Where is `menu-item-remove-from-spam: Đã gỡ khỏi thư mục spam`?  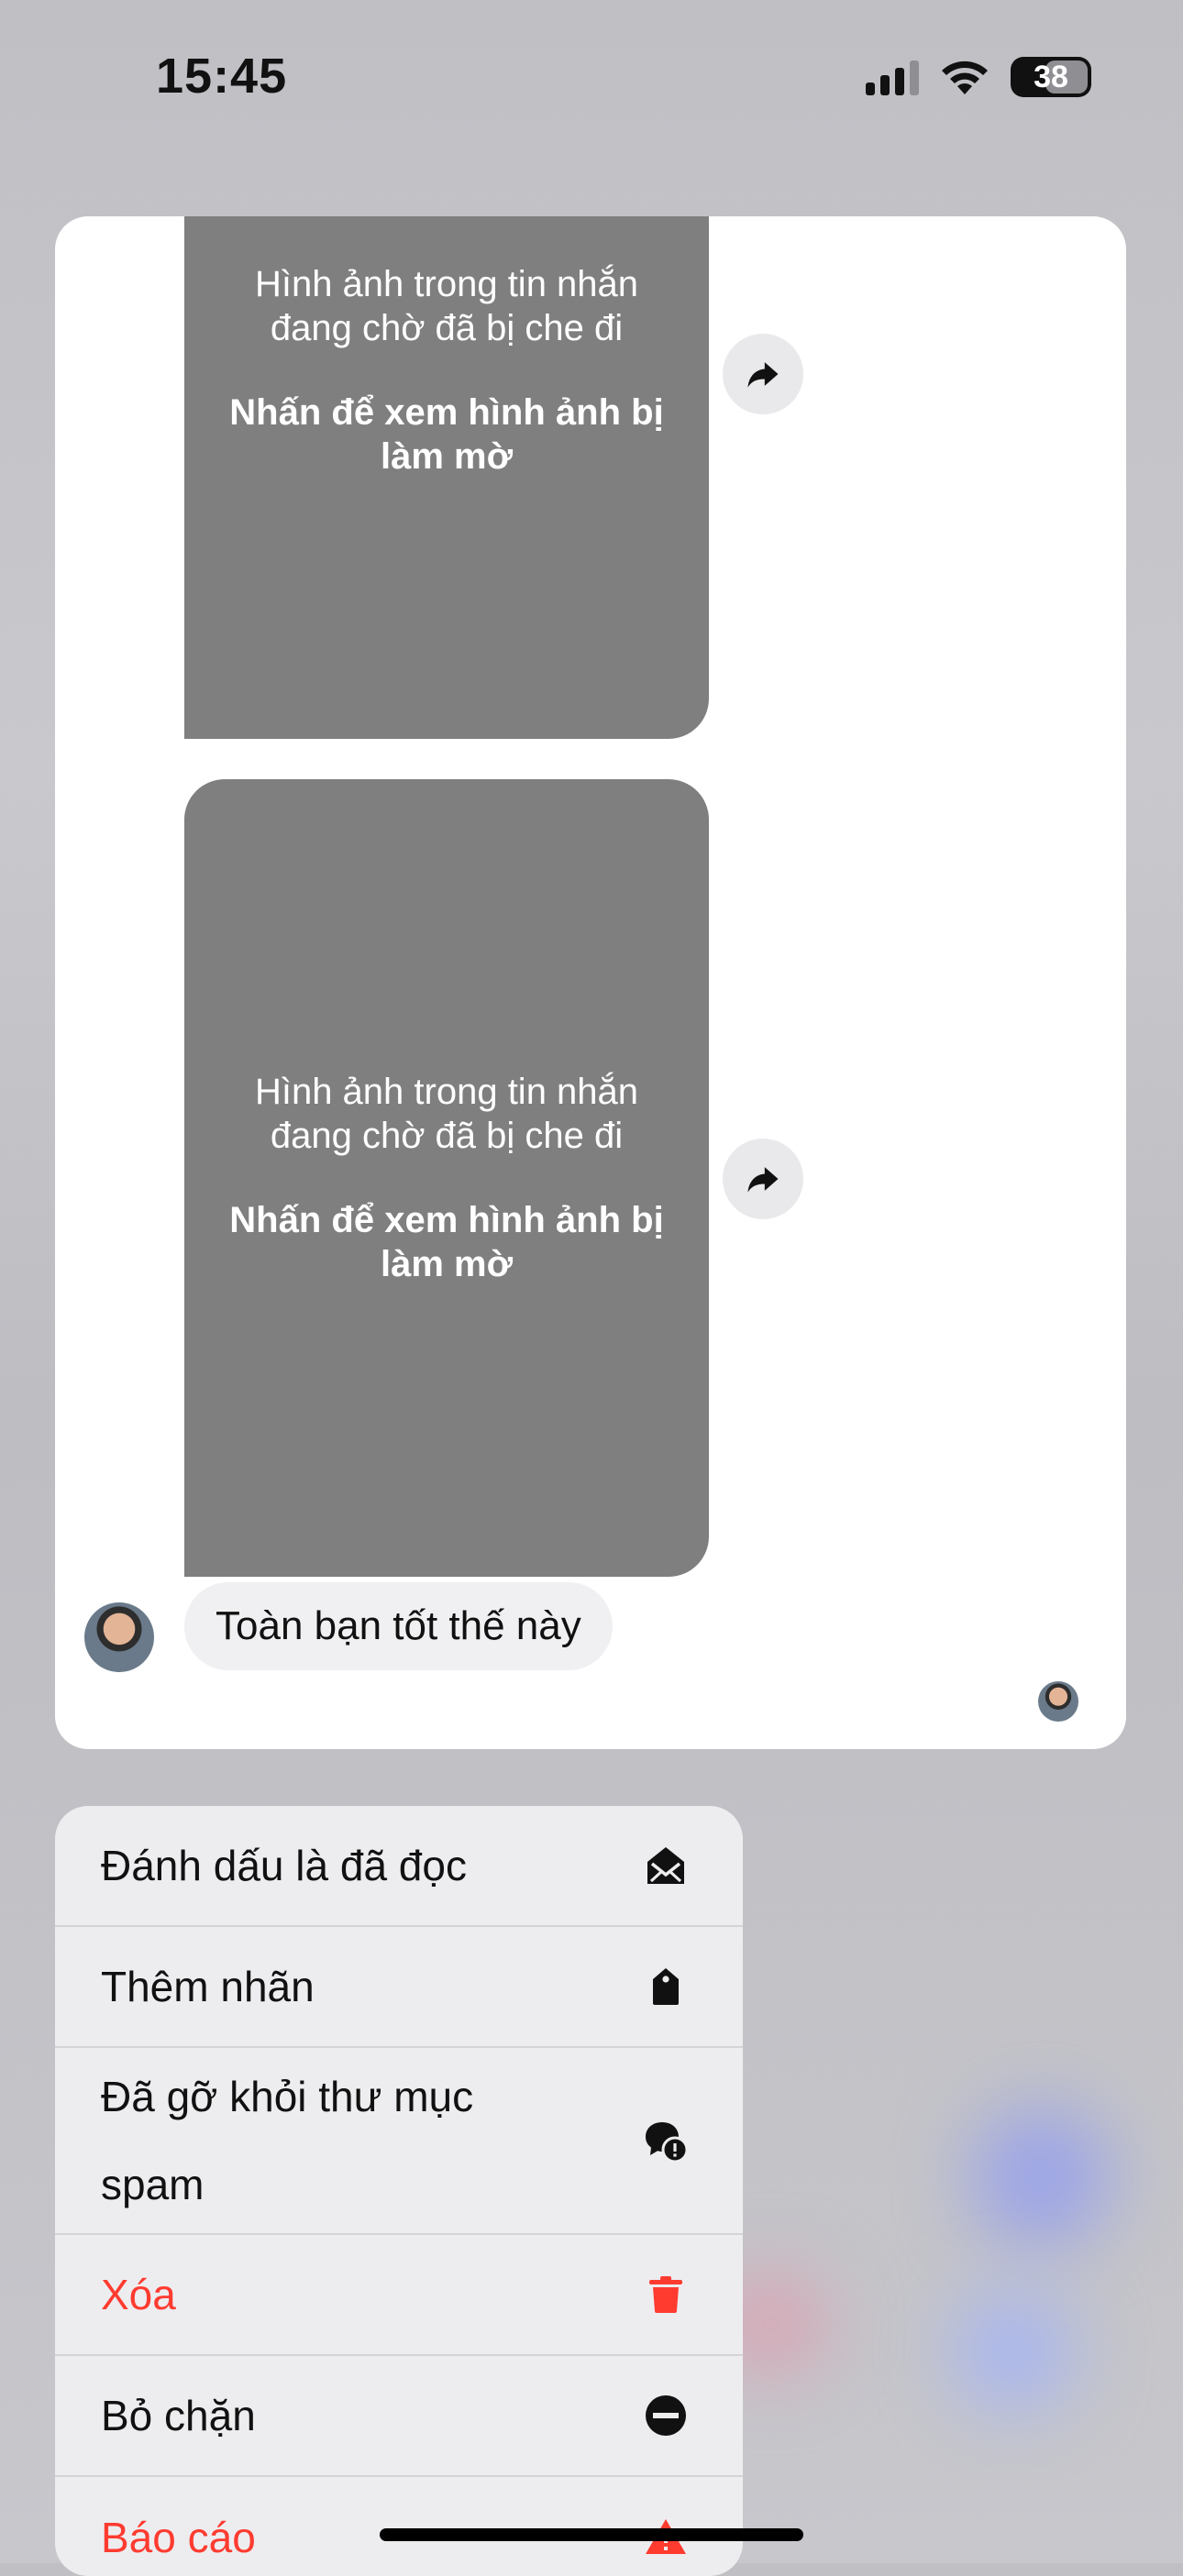 menu-item-remove-from-spam: Đã gỡ khỏi thư mục spam is located at coordinates (399, 2141).